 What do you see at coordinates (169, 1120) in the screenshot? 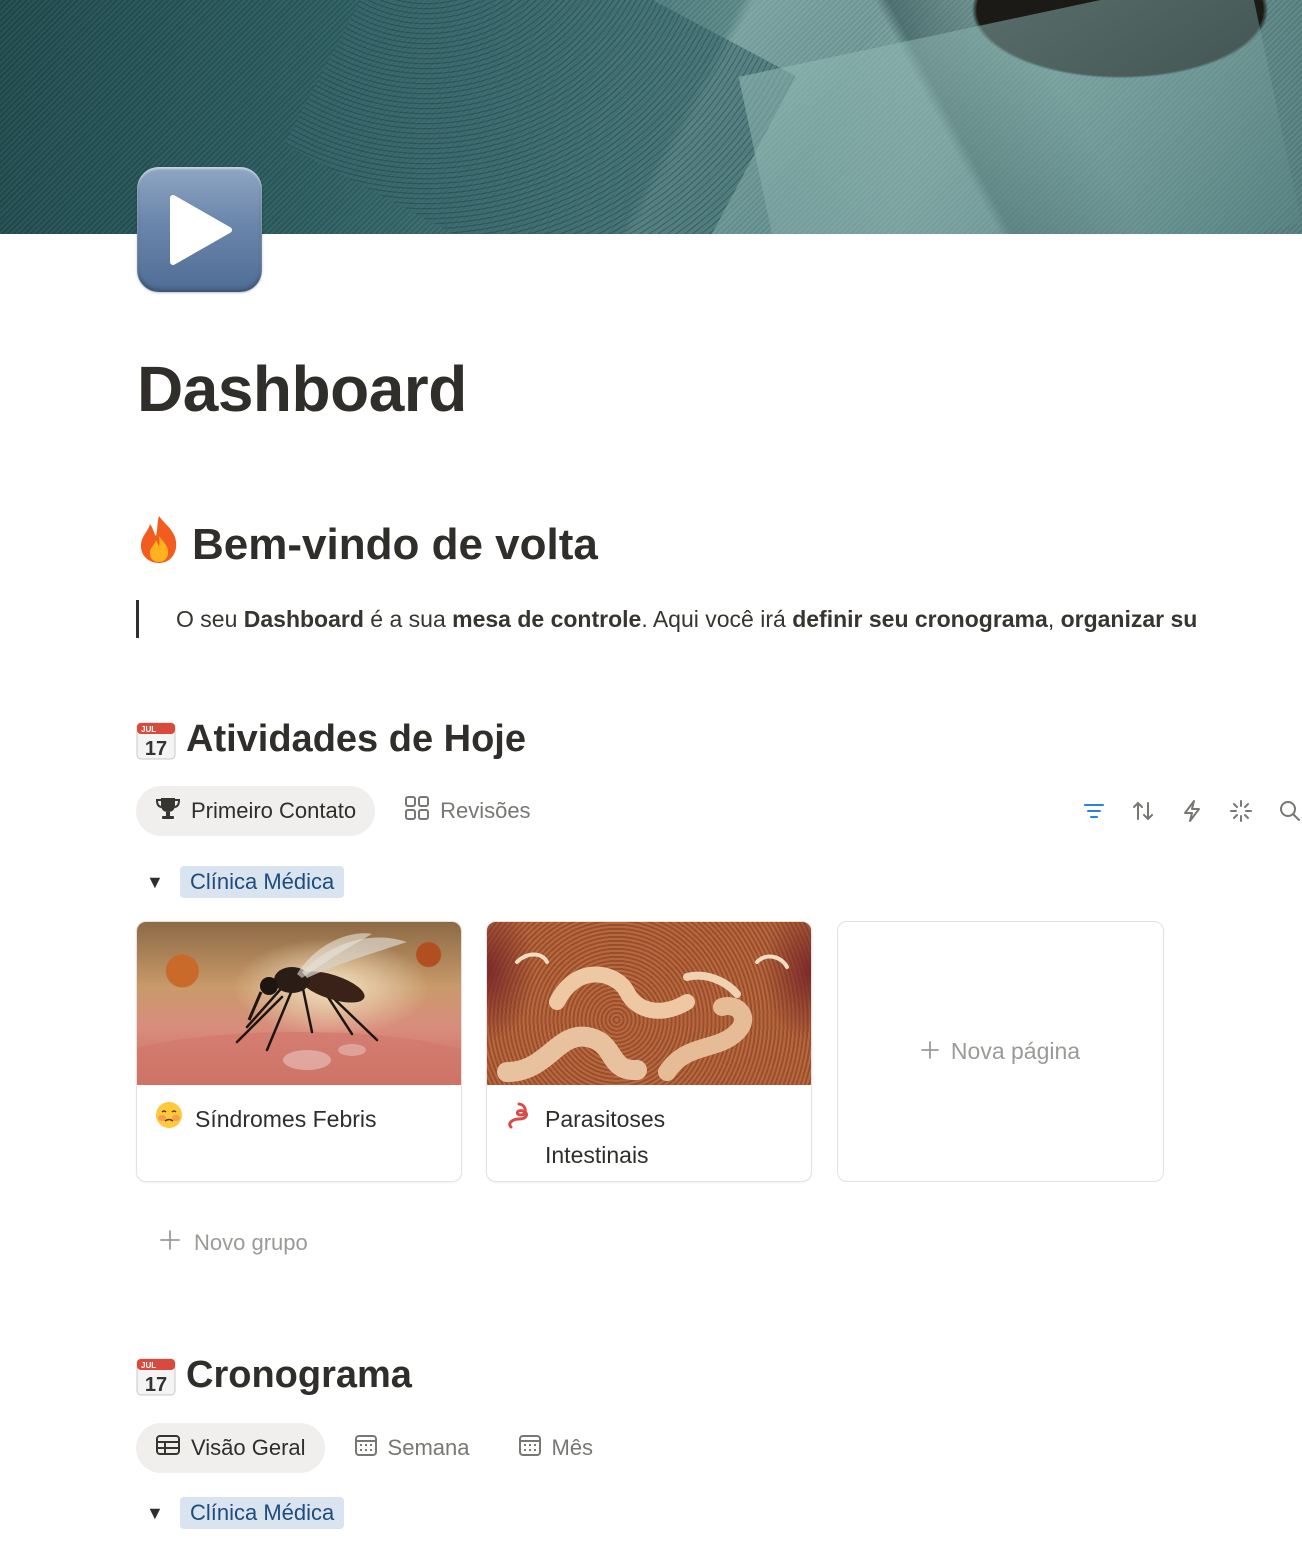
I see `feverish-face-icon` at bounding box center [169, 1120].